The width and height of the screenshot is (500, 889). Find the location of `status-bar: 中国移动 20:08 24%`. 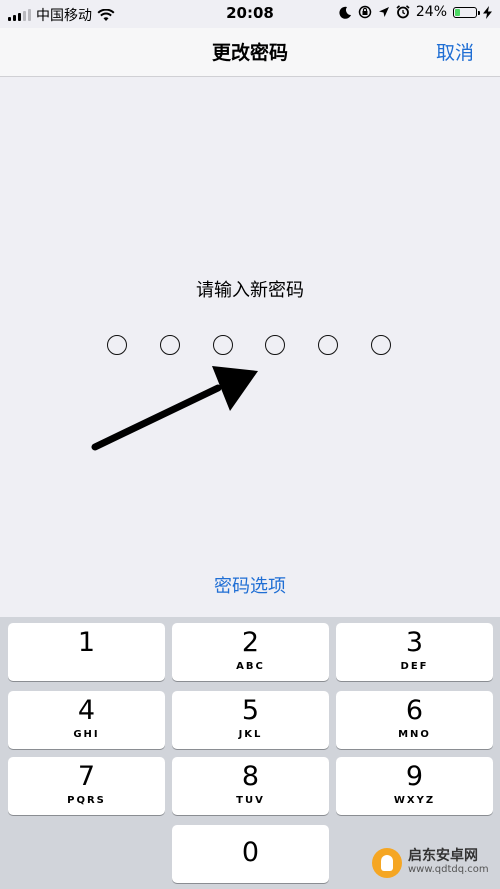

status-bar: 中国移动 20:08 24% is located at coordinates (250, 14).